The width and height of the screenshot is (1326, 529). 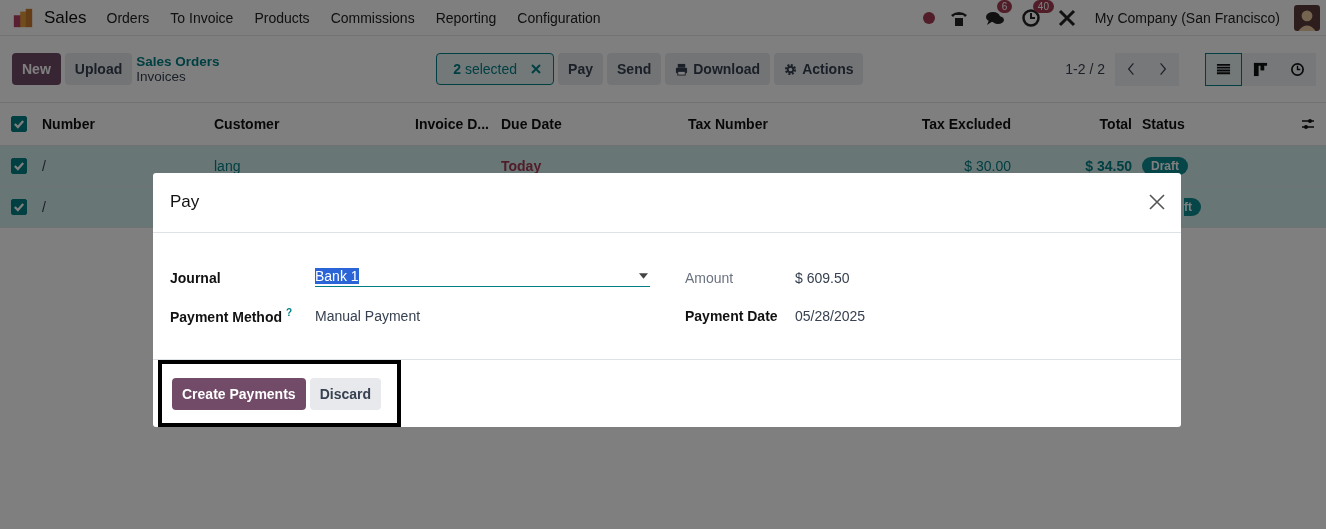 I want to click on breadcrumb-current: Invoices, so click(x=161, y=76).